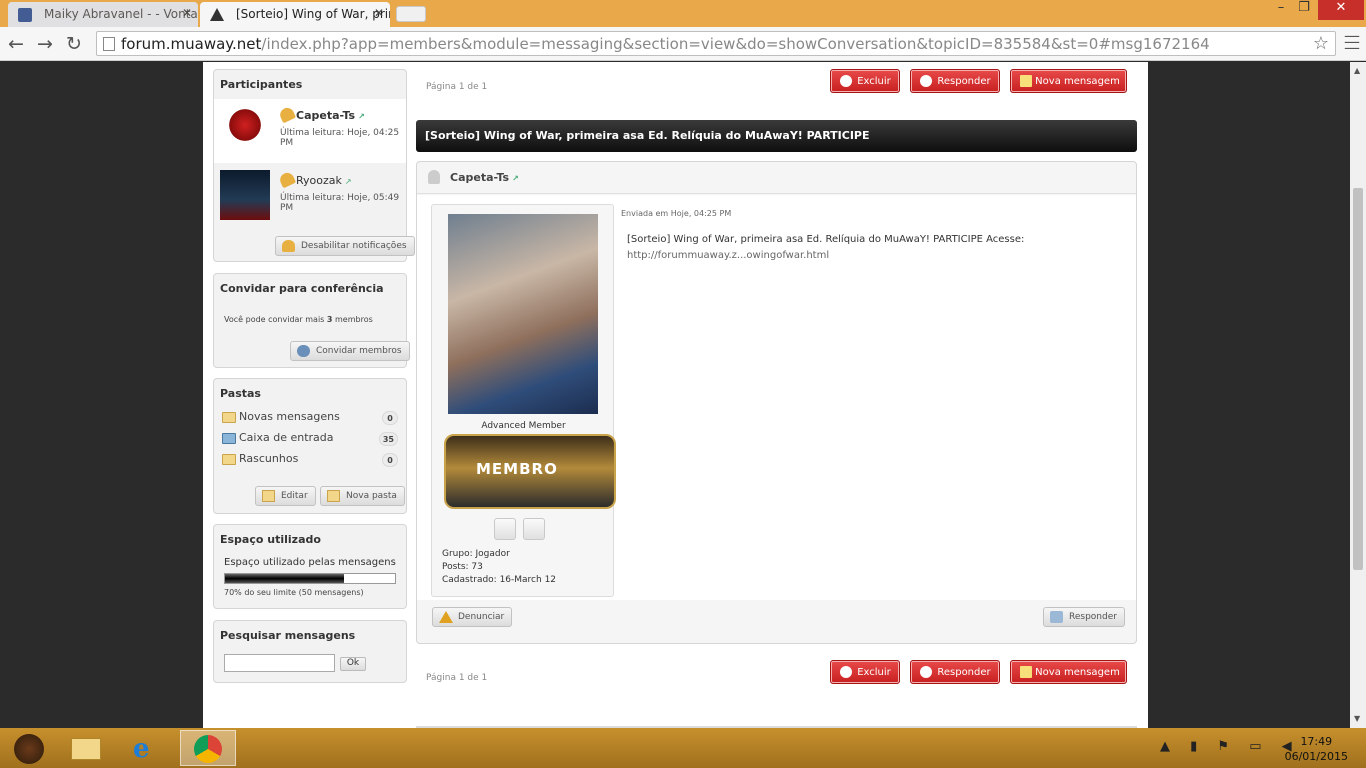 This screenshot has width=1366, height=768. Describe the element at coordinates (1357, 718) in the screenshot. I see `scroll-down-icon: ▼` at that location.